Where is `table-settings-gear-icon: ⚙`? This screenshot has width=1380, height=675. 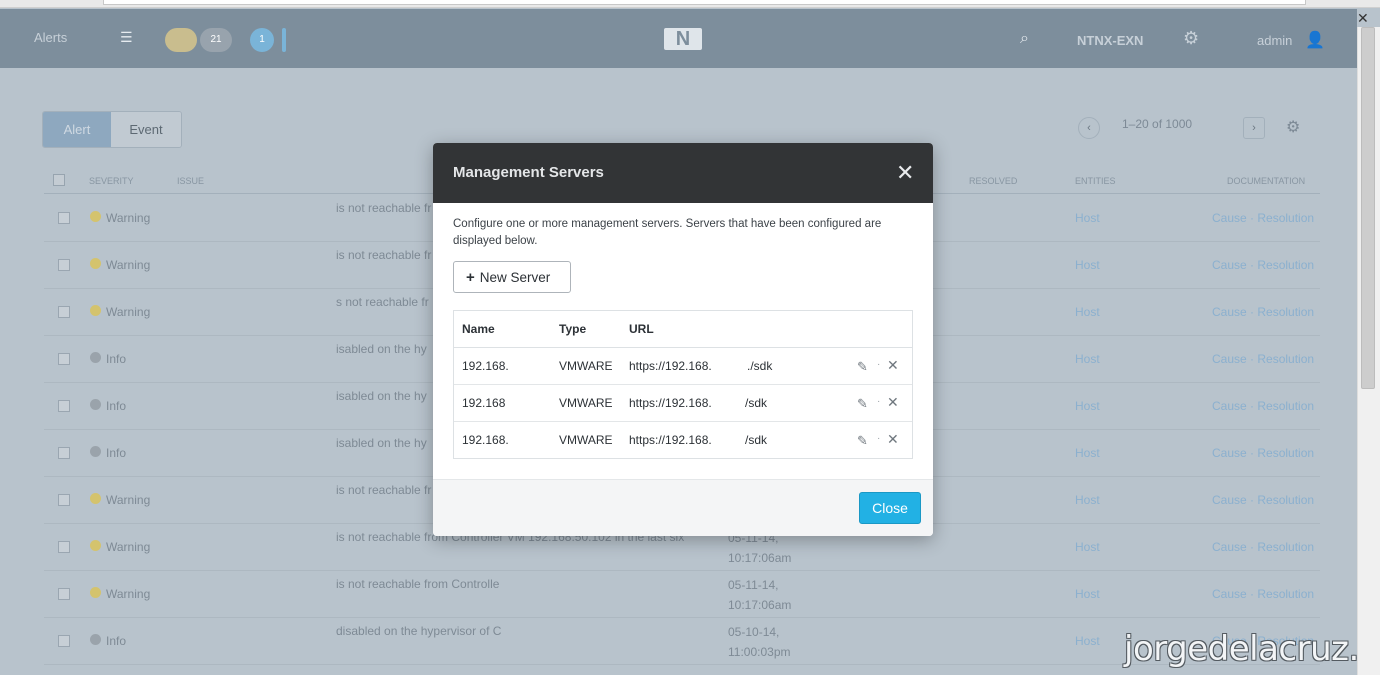
table-settings-gear-icon: ⚙ is located at coordinates (1293, 127).